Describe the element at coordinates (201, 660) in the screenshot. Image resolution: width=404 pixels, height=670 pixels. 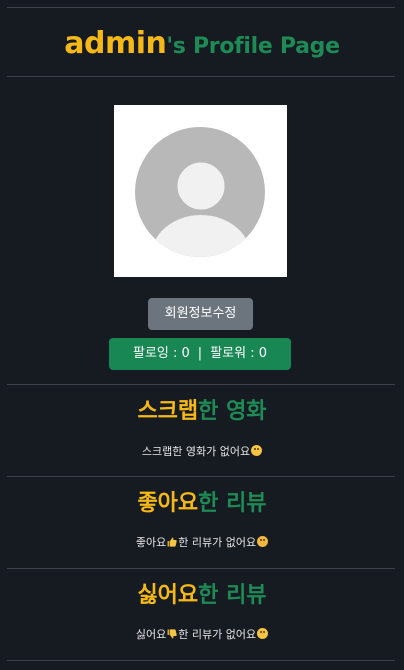
I see `bottom-divider` at that location.